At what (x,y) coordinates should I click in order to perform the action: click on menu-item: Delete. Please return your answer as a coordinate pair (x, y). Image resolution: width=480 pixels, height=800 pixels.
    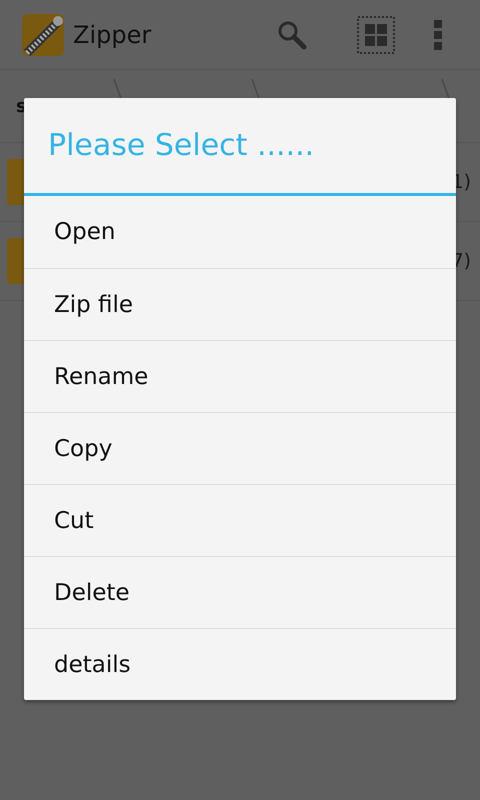
    Looking at the image, I should click on (240, 592).